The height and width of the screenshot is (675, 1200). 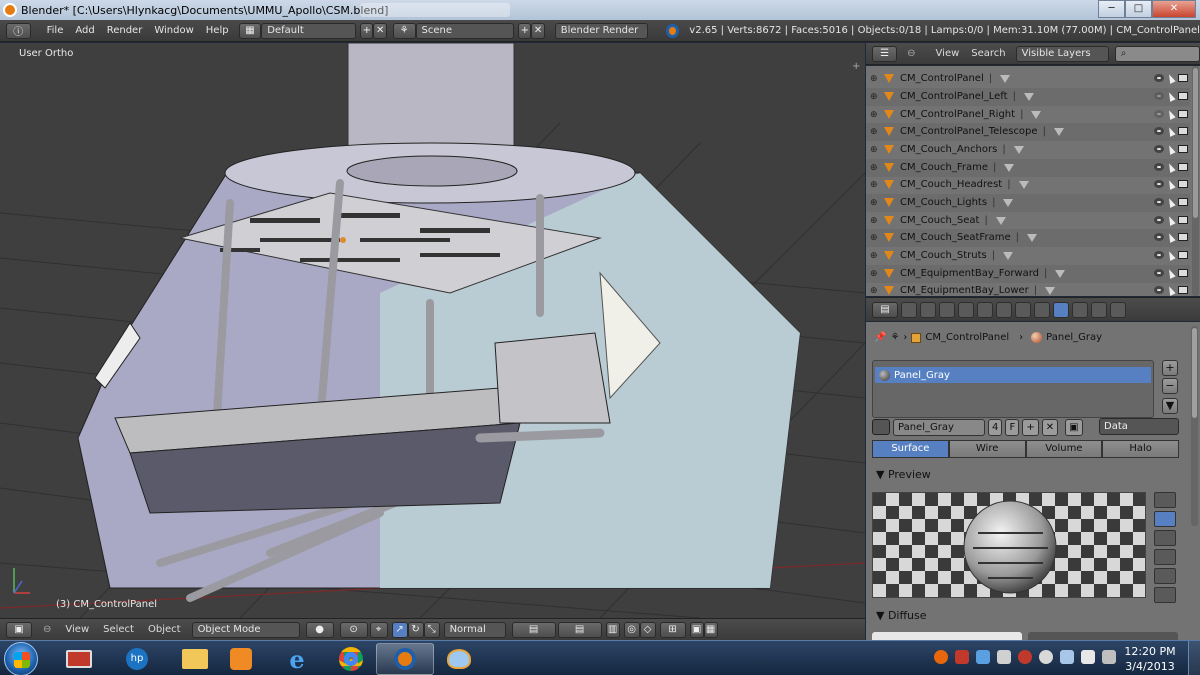 What do you see at coordinates (881, 427) in the screenshot?
I see `browse-material-icon` at bounding box center [881, 427].